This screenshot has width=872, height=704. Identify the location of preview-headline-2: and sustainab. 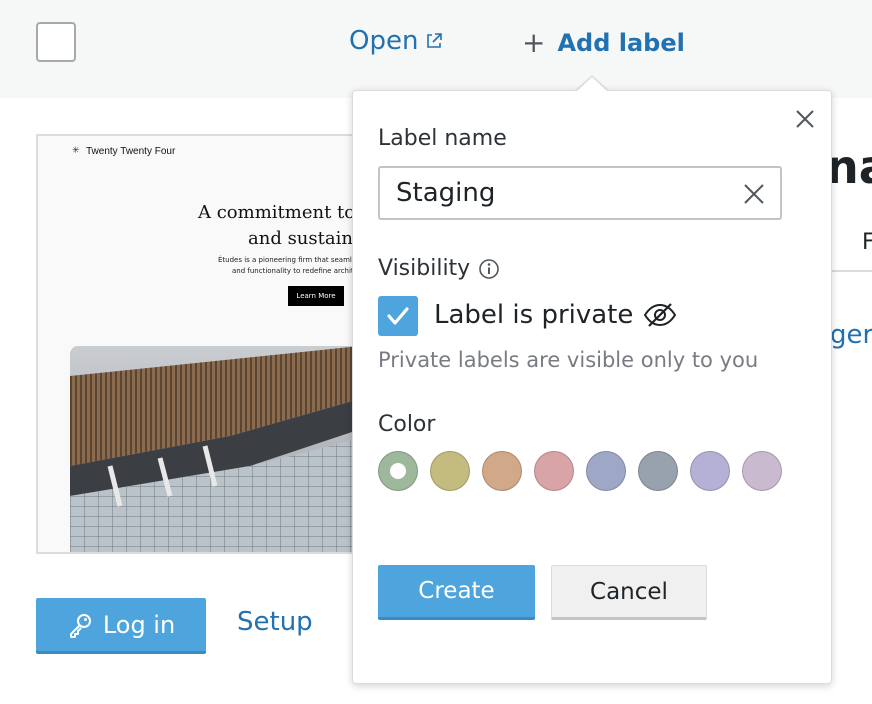
(307, 238).